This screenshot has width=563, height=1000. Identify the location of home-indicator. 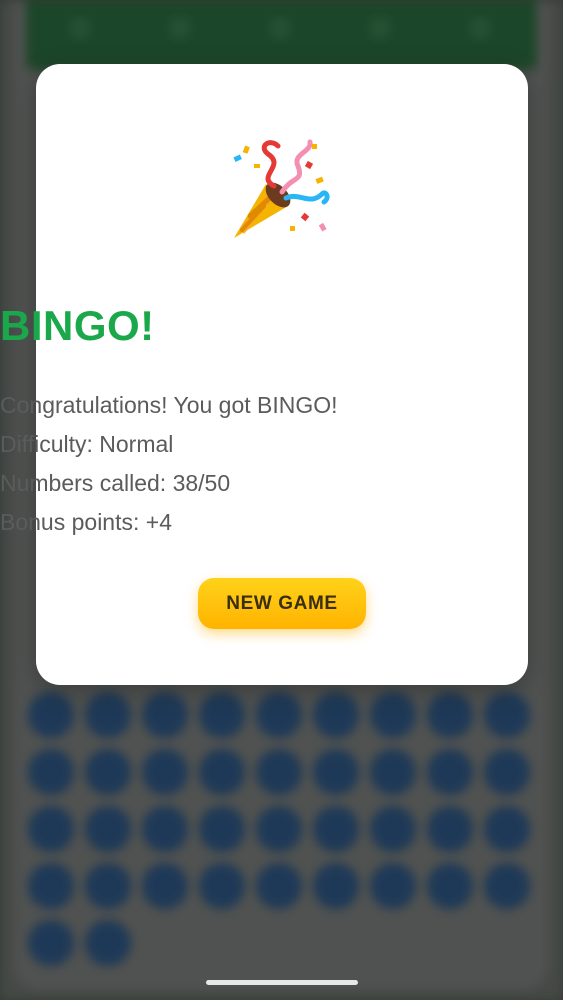
(282, 982).